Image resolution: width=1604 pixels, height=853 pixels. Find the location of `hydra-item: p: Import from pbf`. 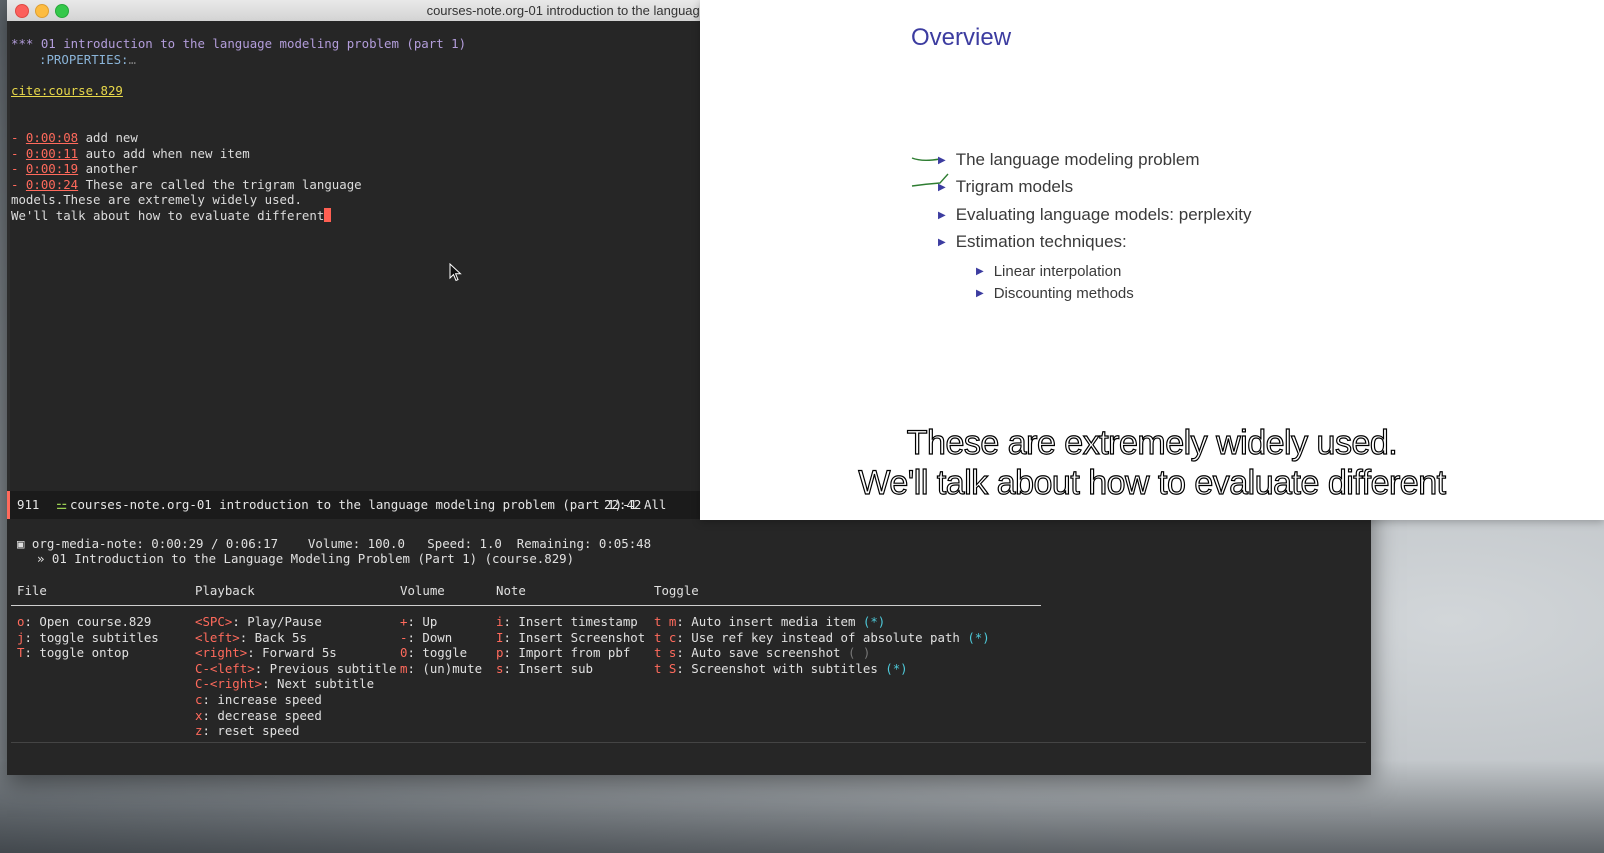

hydra-item: p: Import from pbf is located at coordinates (563, 653).